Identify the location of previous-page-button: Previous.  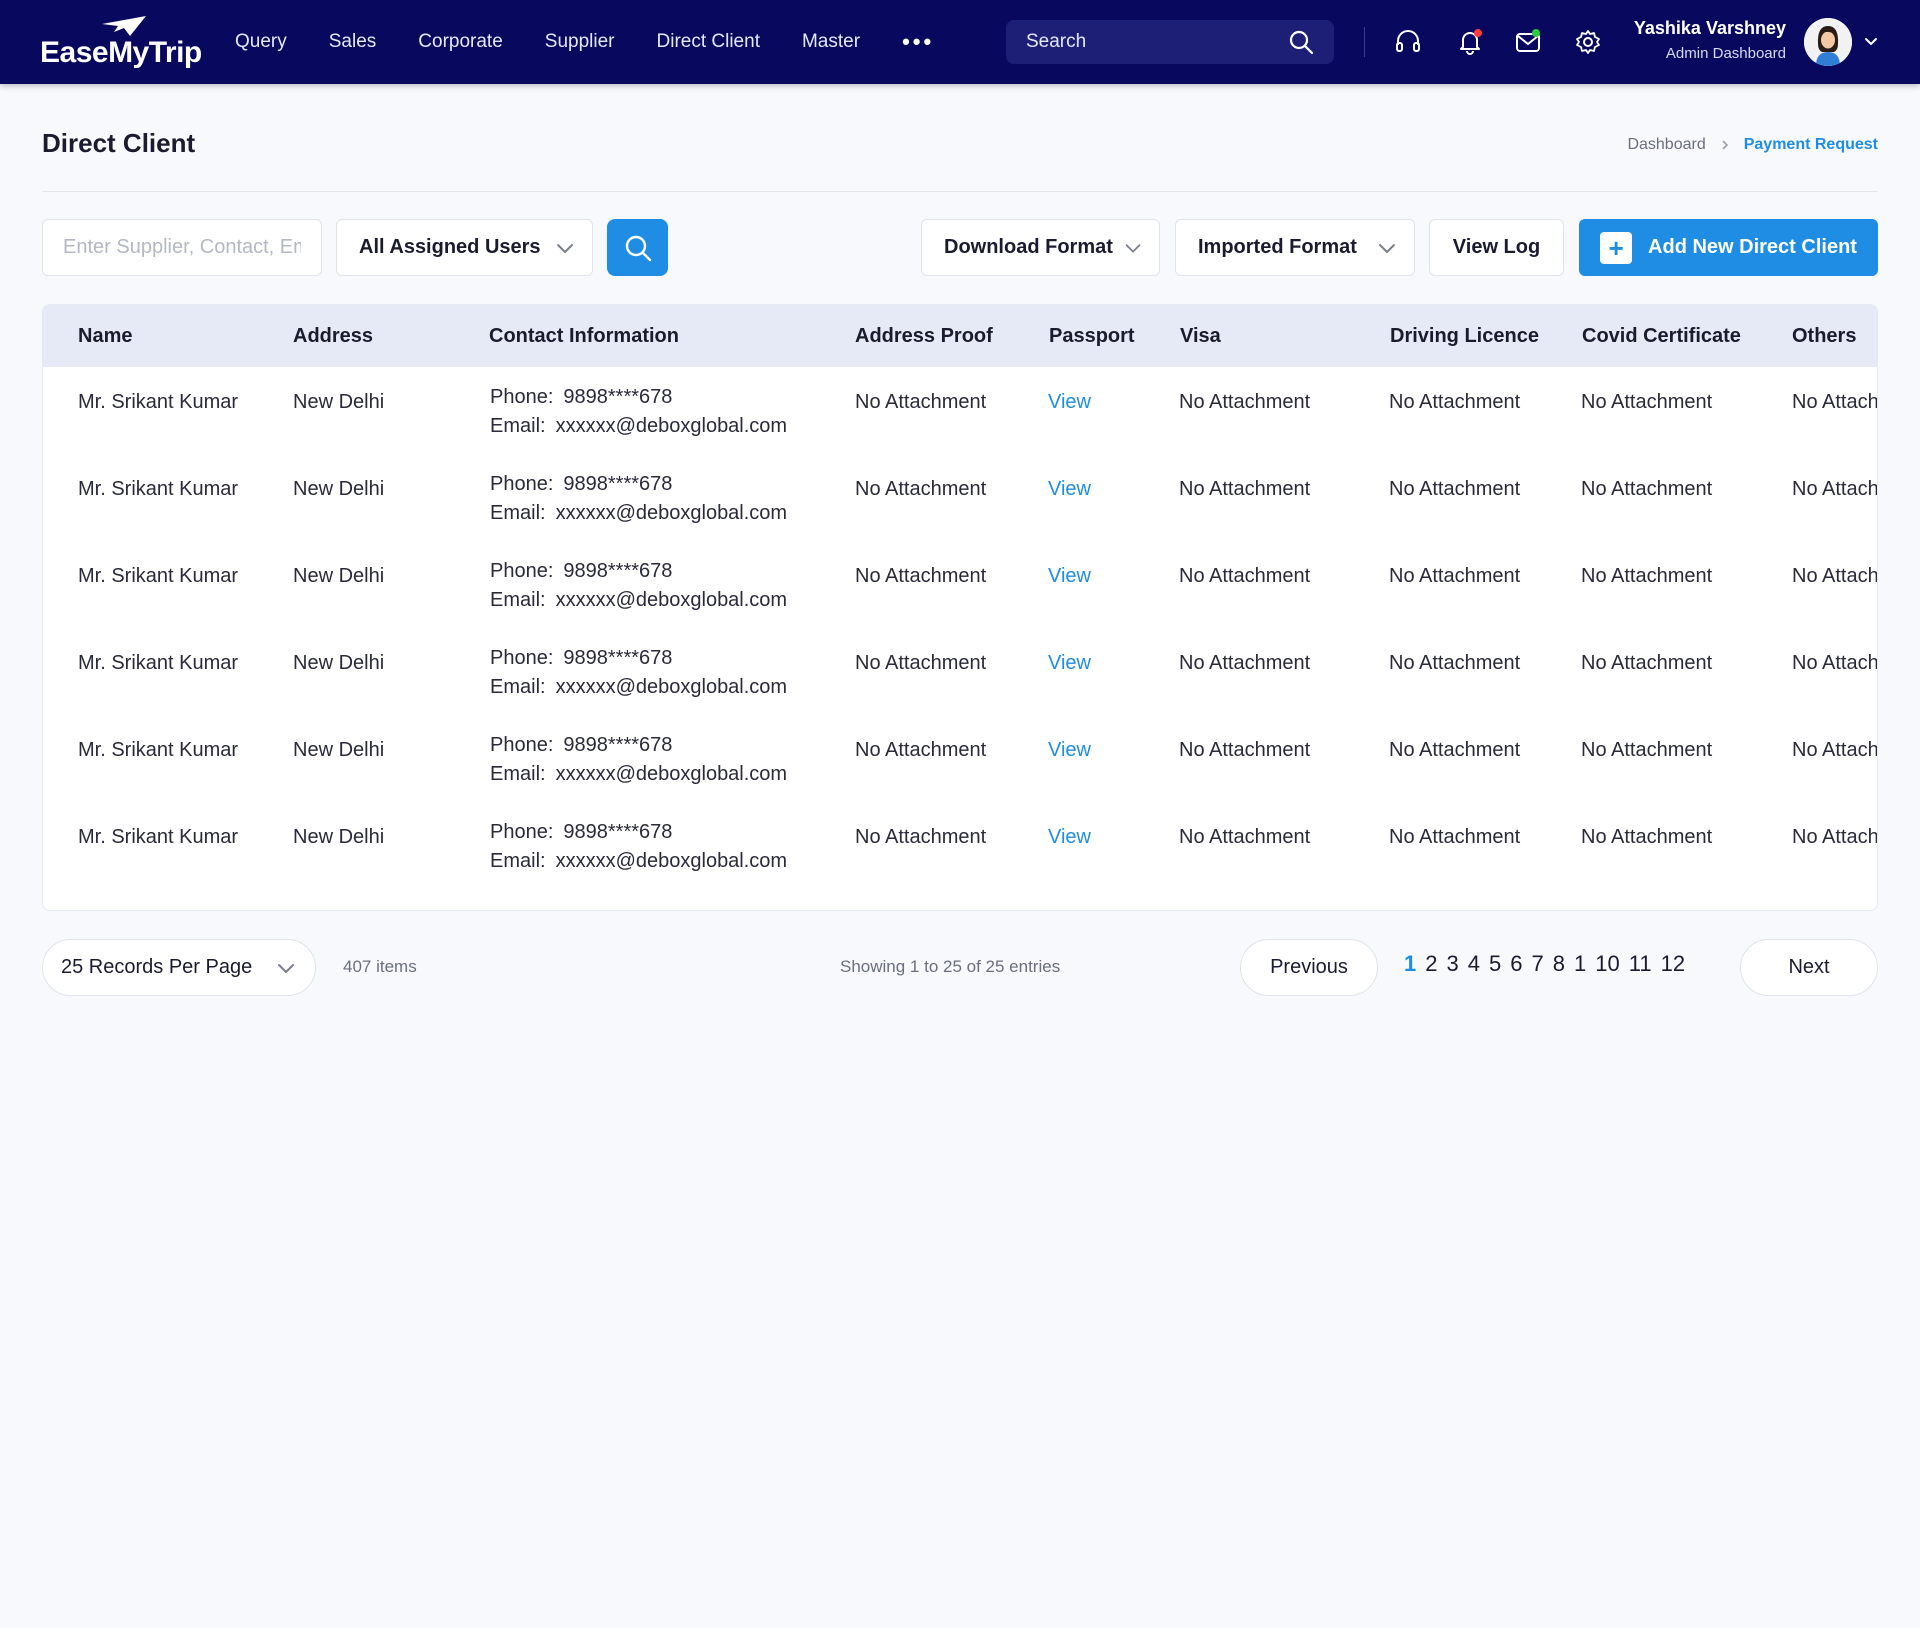
(1309, 967).